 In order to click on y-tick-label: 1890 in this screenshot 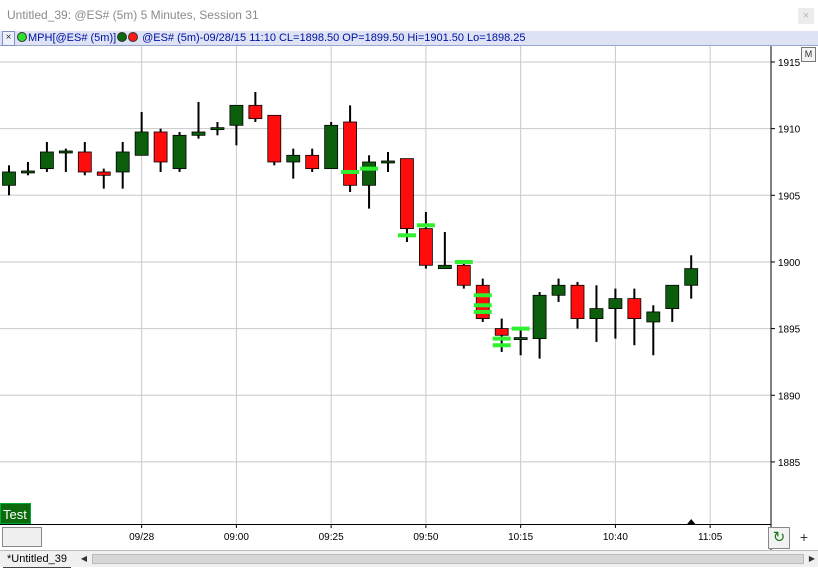, I will do `click(789, 396)`.